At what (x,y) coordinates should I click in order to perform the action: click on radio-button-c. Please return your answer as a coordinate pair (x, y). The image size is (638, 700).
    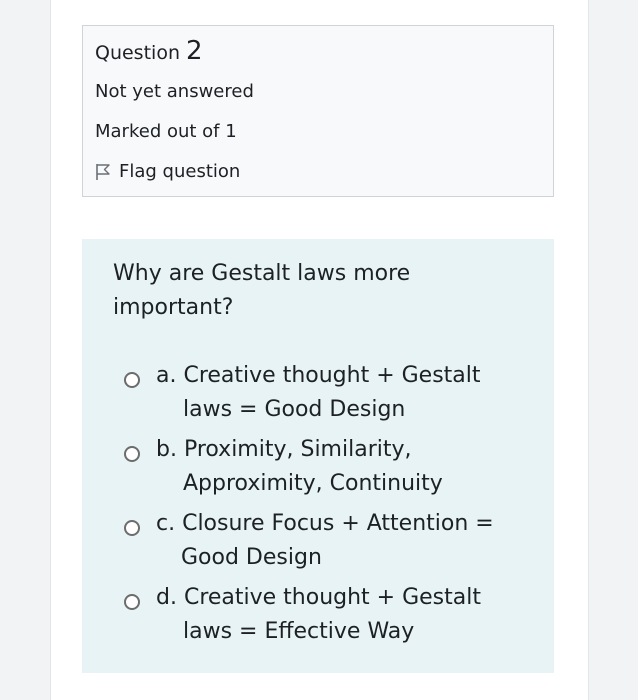
    Looking at the image, I should click on (132, 528).